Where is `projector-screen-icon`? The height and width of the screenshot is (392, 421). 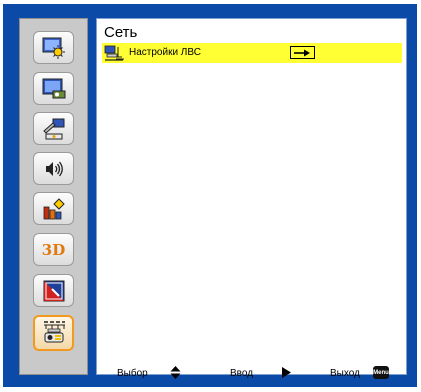
projector-screen-icon is located at coordinates (54, 89).